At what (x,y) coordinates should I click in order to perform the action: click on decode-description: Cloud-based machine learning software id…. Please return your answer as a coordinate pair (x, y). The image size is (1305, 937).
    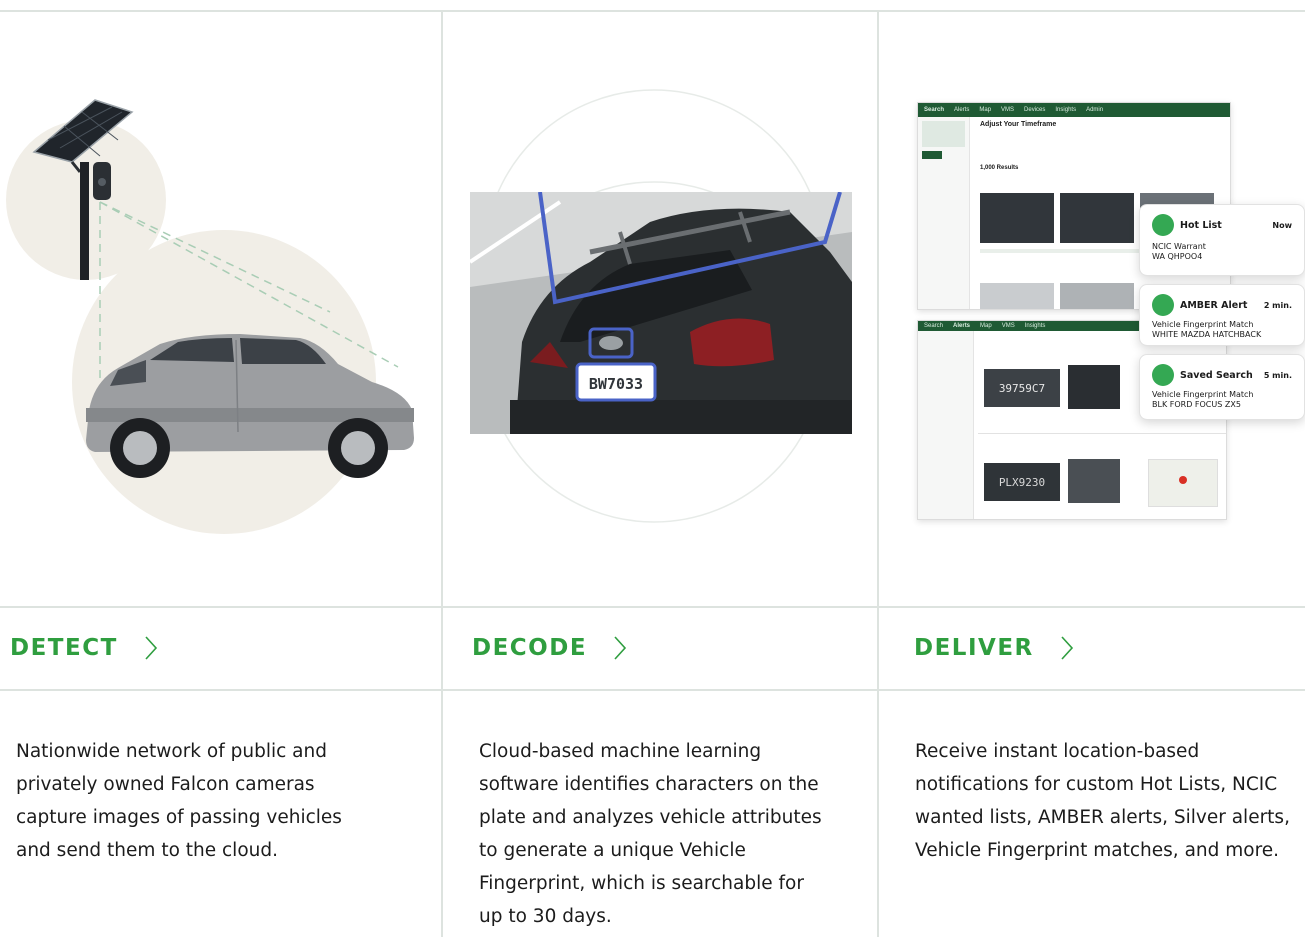
    Looking at the image, I should click on (675, 834).